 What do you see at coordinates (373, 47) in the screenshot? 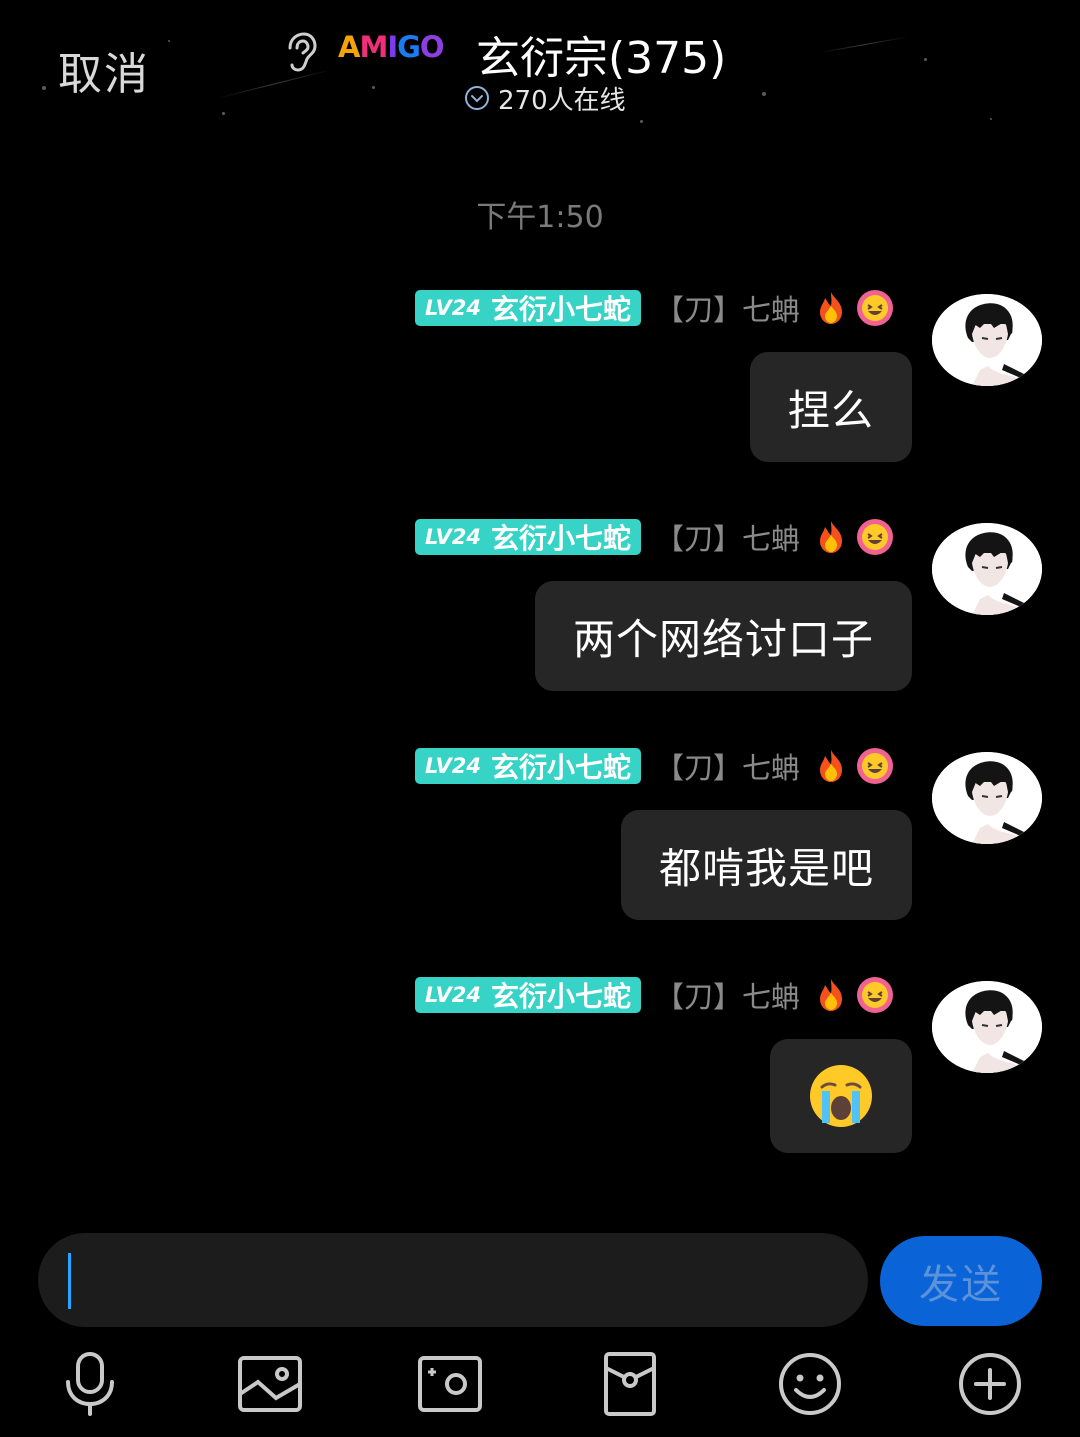
I see `logo-letter-m: M` at bounding box center [373, 47].